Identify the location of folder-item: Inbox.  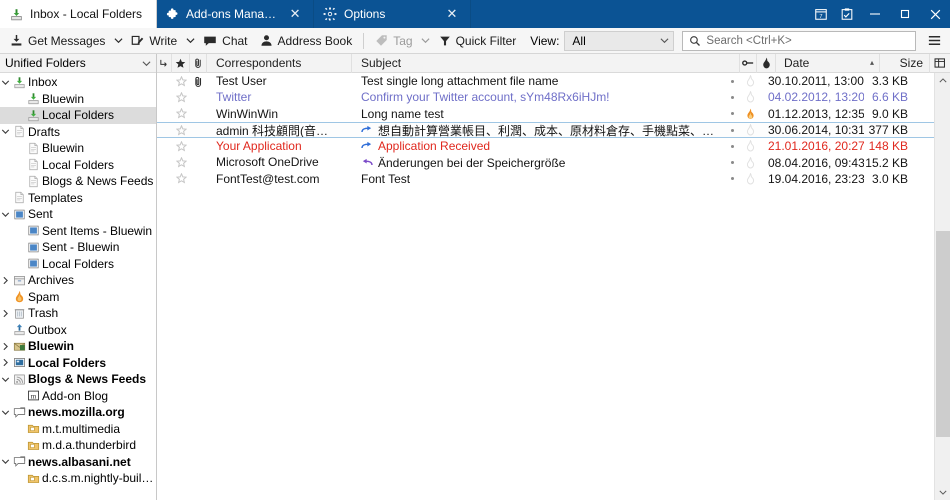
(78, 82).